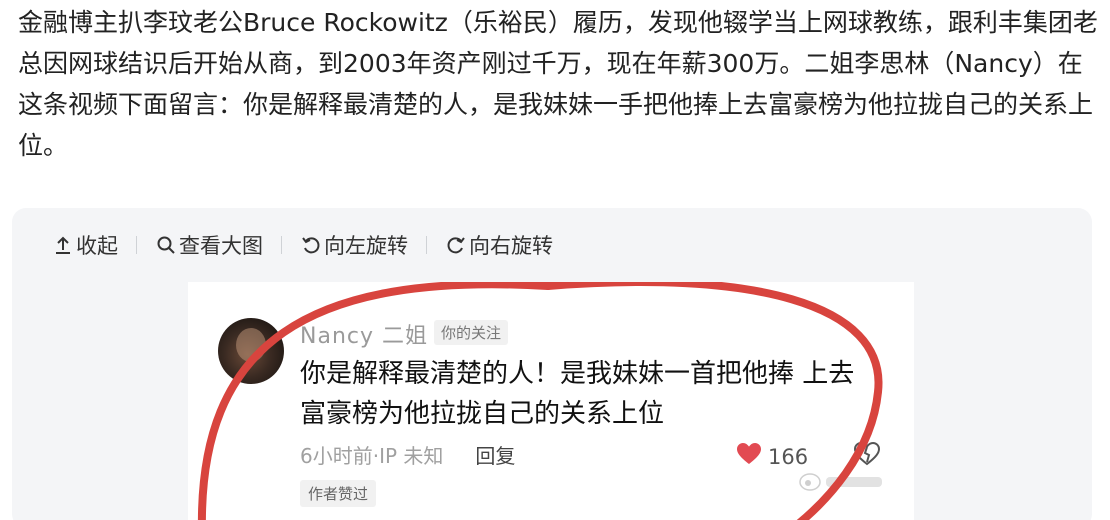  I want to click on reply-button: 回复, so click(495, 456).